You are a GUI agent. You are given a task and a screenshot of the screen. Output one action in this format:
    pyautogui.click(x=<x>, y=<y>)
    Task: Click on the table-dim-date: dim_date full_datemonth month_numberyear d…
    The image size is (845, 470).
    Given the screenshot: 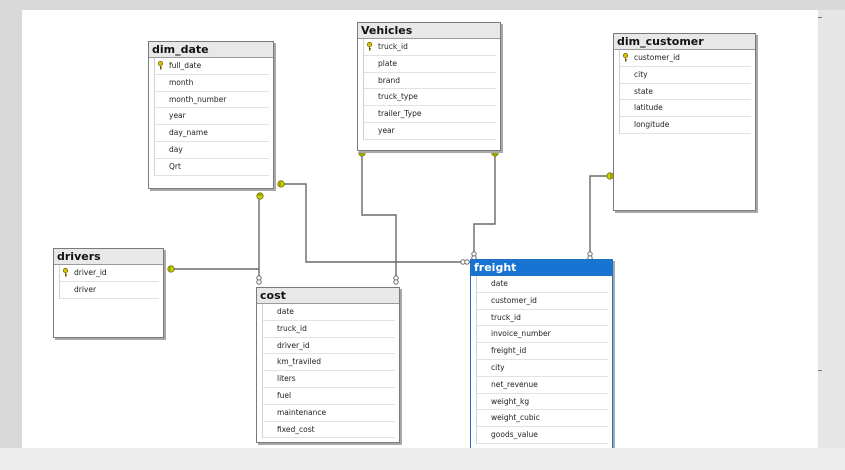 What is the action you would take?
    pyautogui.click(x=211, y=115)
    